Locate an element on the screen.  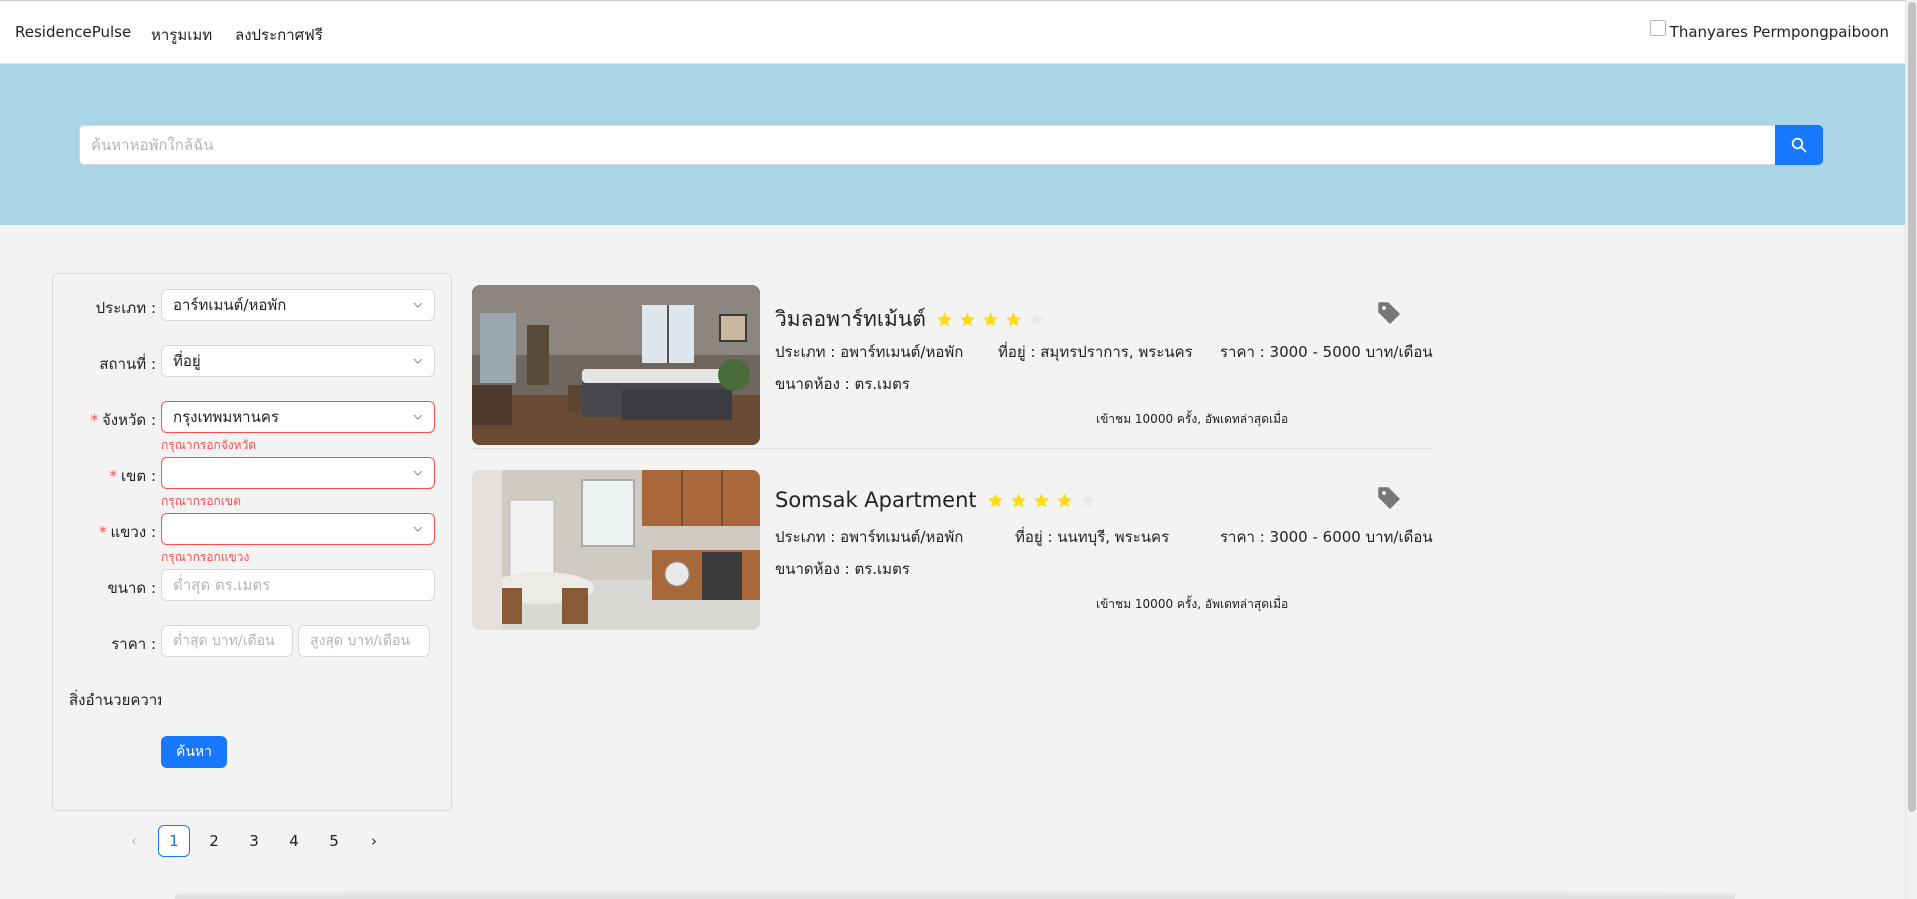
page-2-button: 2 is located at coordinates (214, 841).